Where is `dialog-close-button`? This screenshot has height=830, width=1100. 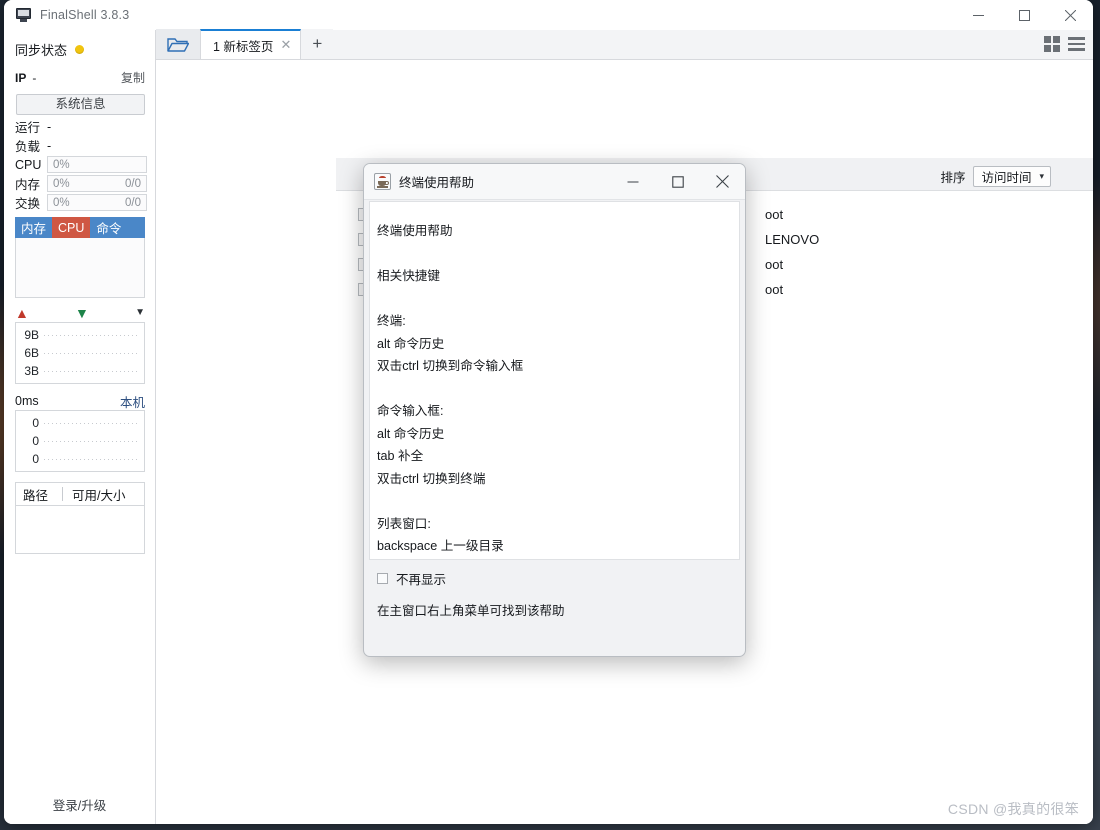
dialog-close-button is located at coordinates (722, 182).